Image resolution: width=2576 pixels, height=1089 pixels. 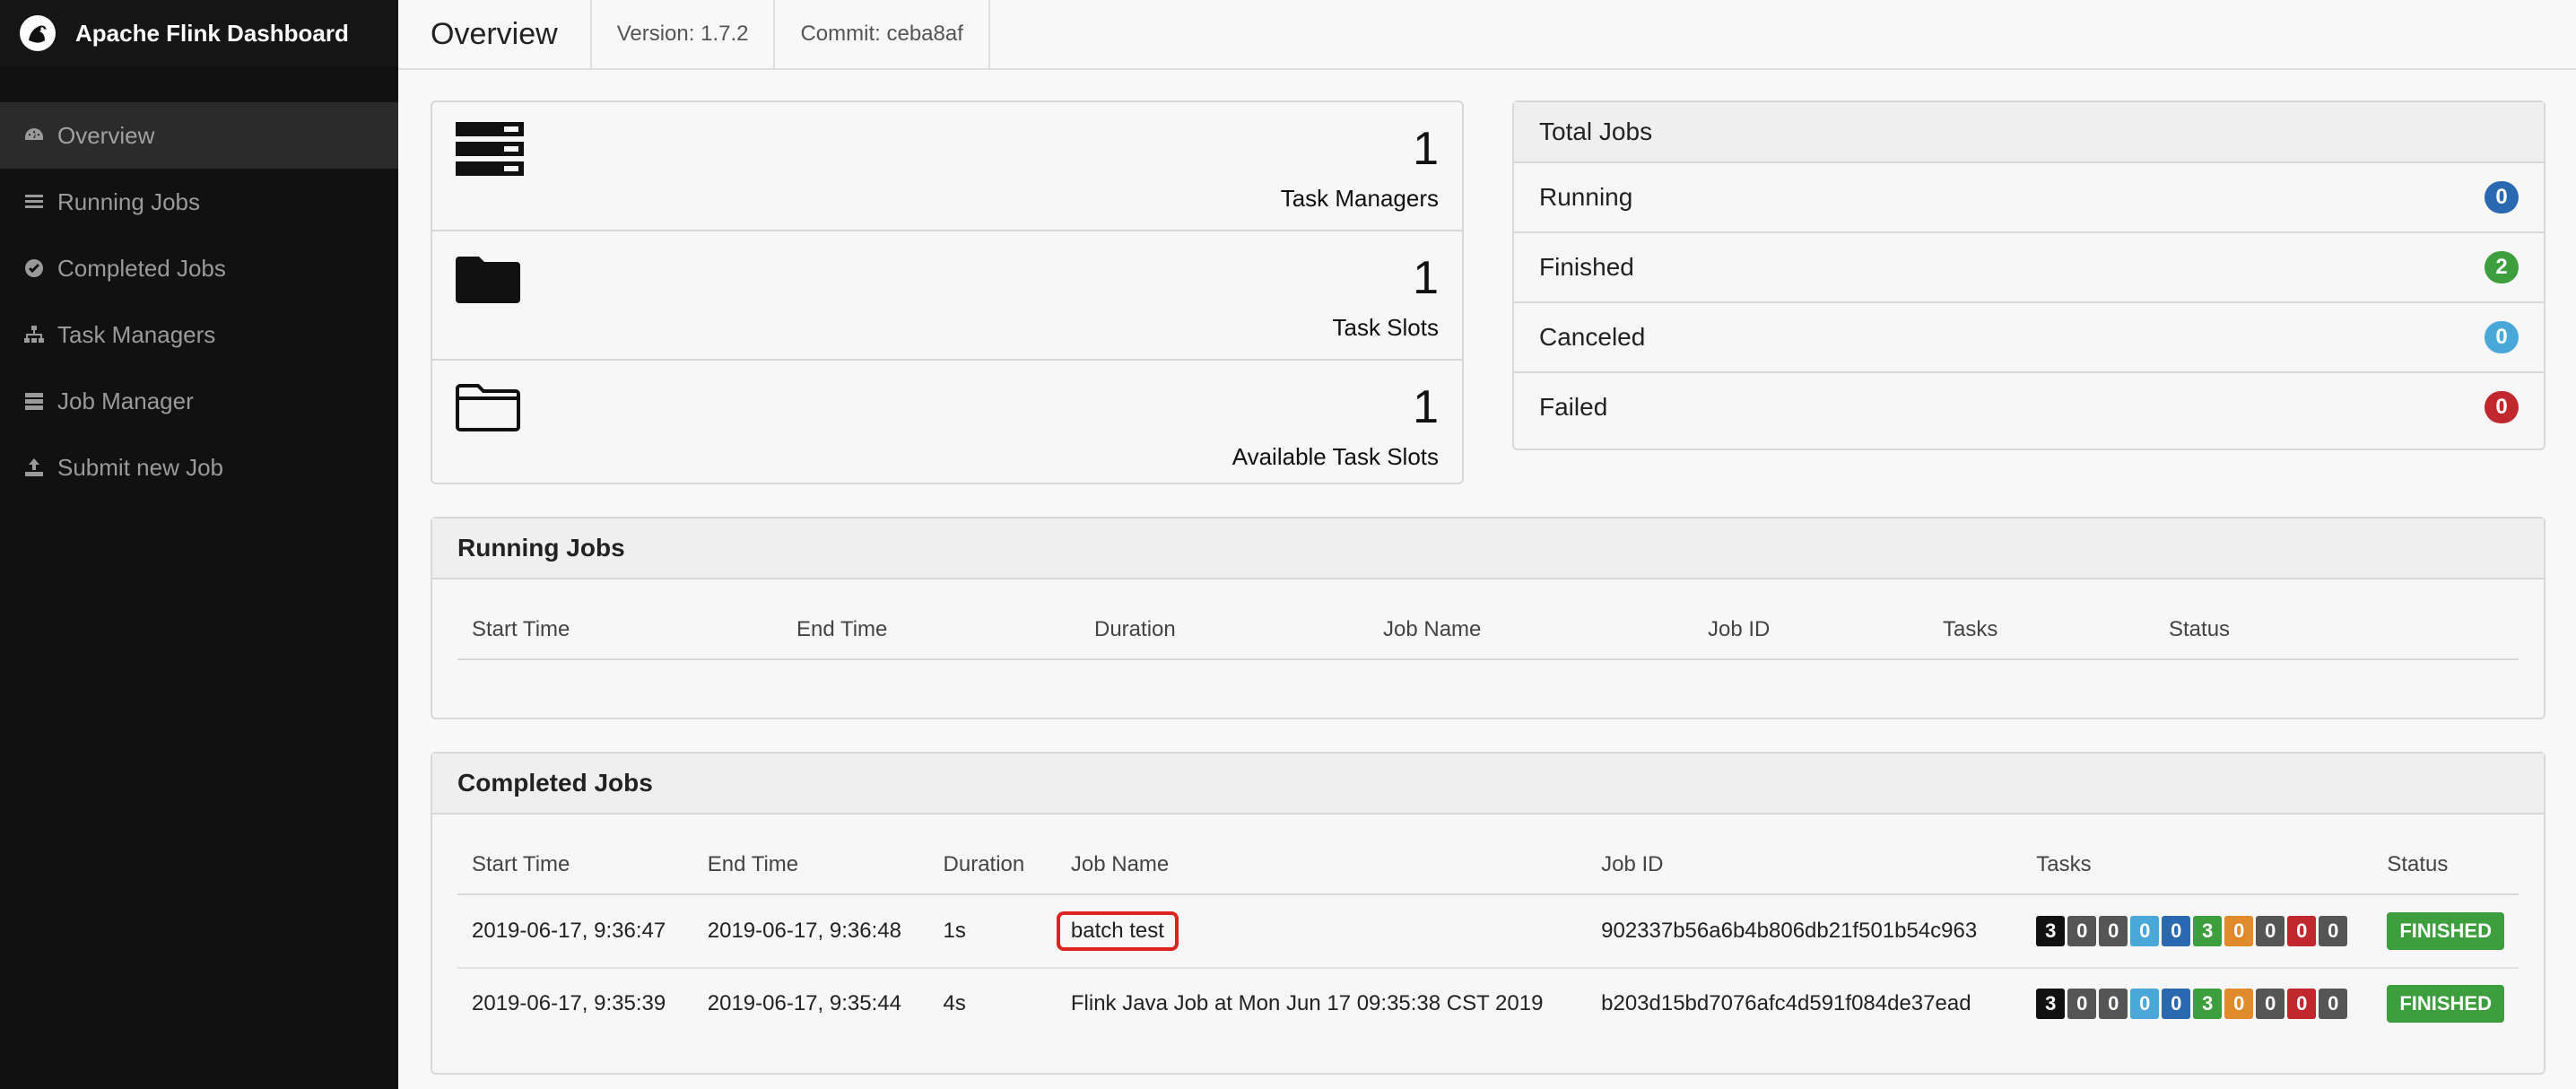 I want to click on end-time-cell: 2019-06-17, 9:35:44, so click(x=804, y=1003).